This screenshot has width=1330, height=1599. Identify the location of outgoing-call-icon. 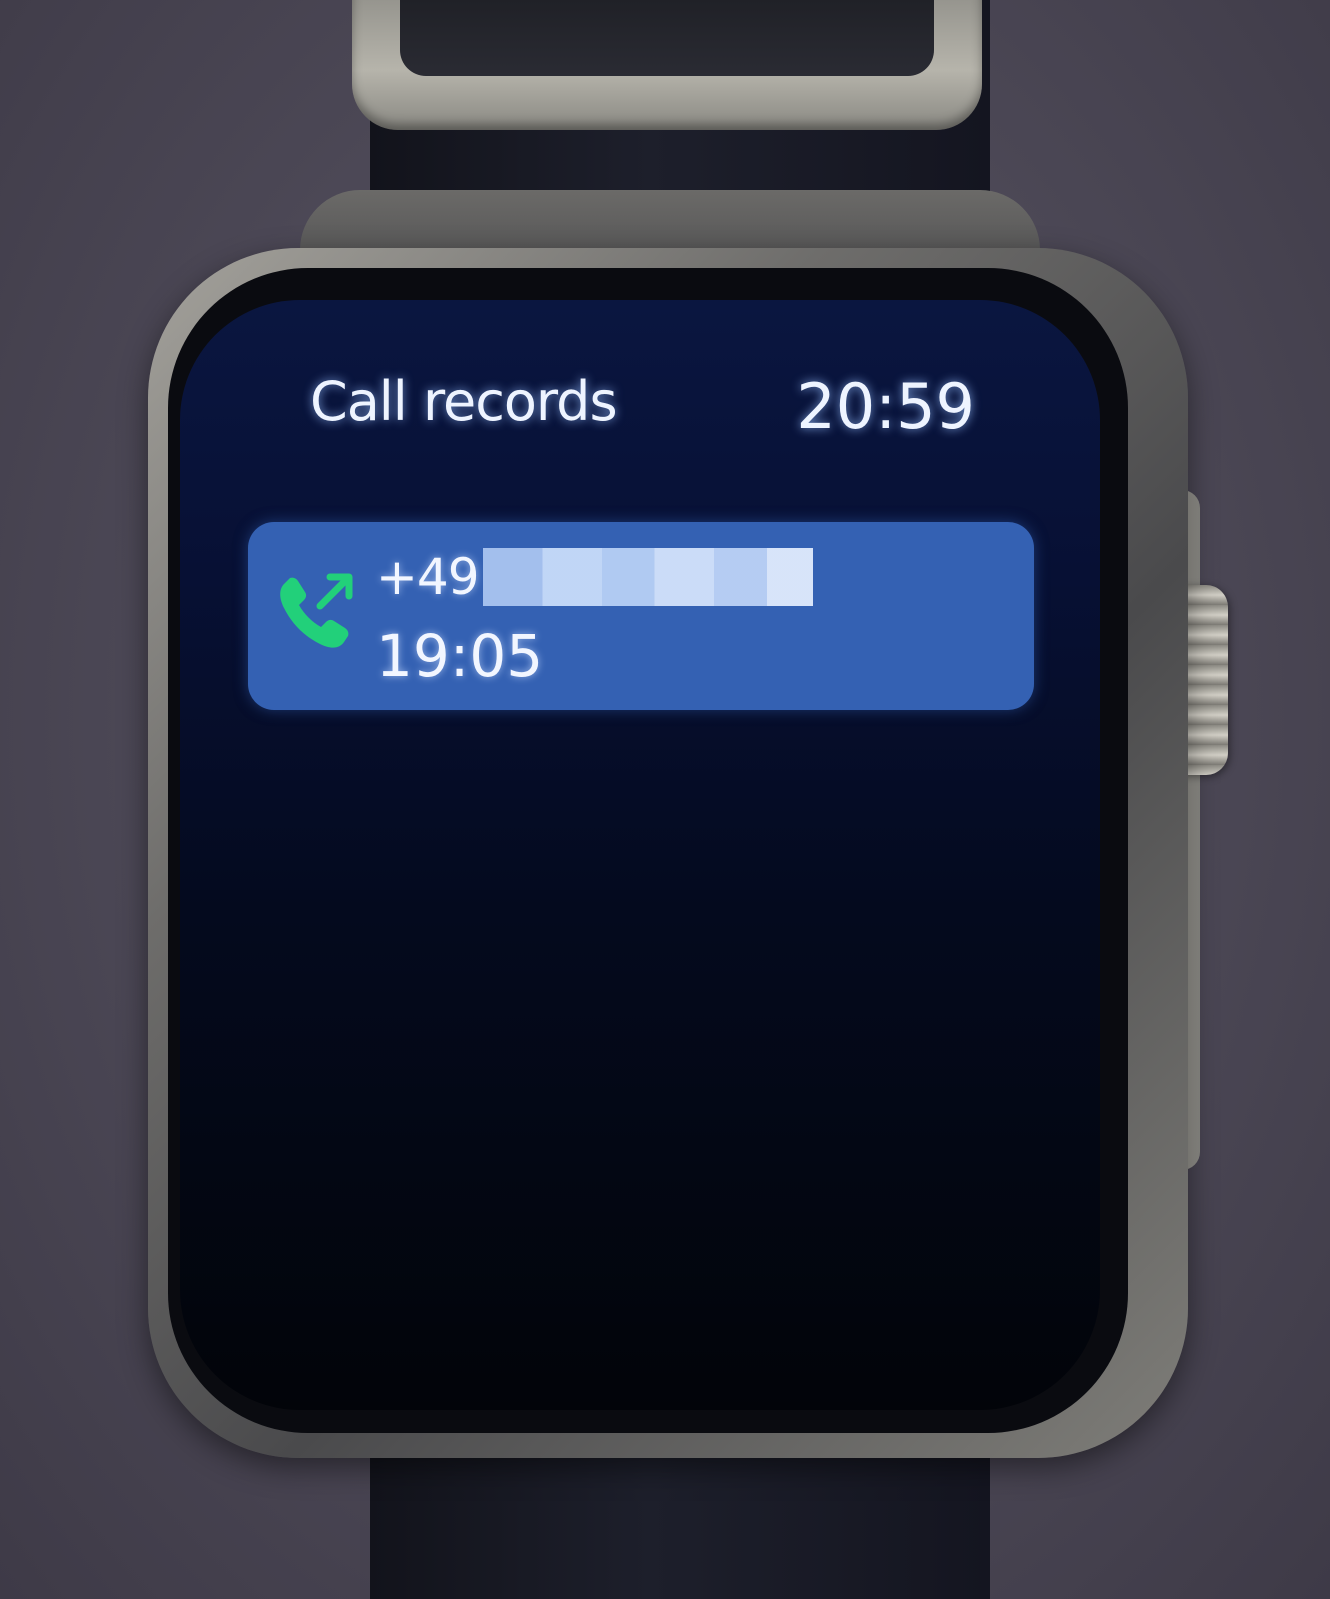
(316, 610).